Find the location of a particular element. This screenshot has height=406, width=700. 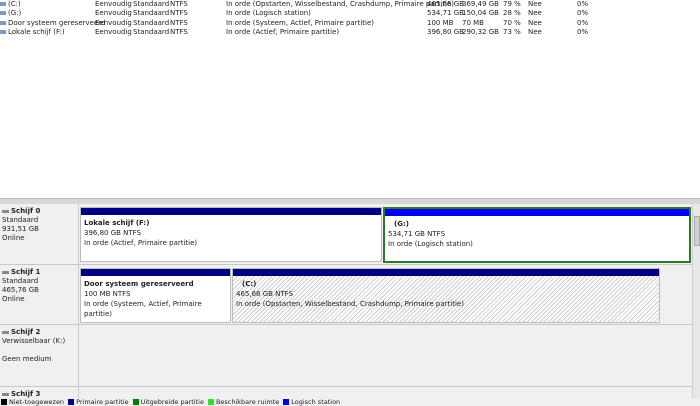

volume-cell: Door systeem gereserveerd is located at coordinates (52, 23).